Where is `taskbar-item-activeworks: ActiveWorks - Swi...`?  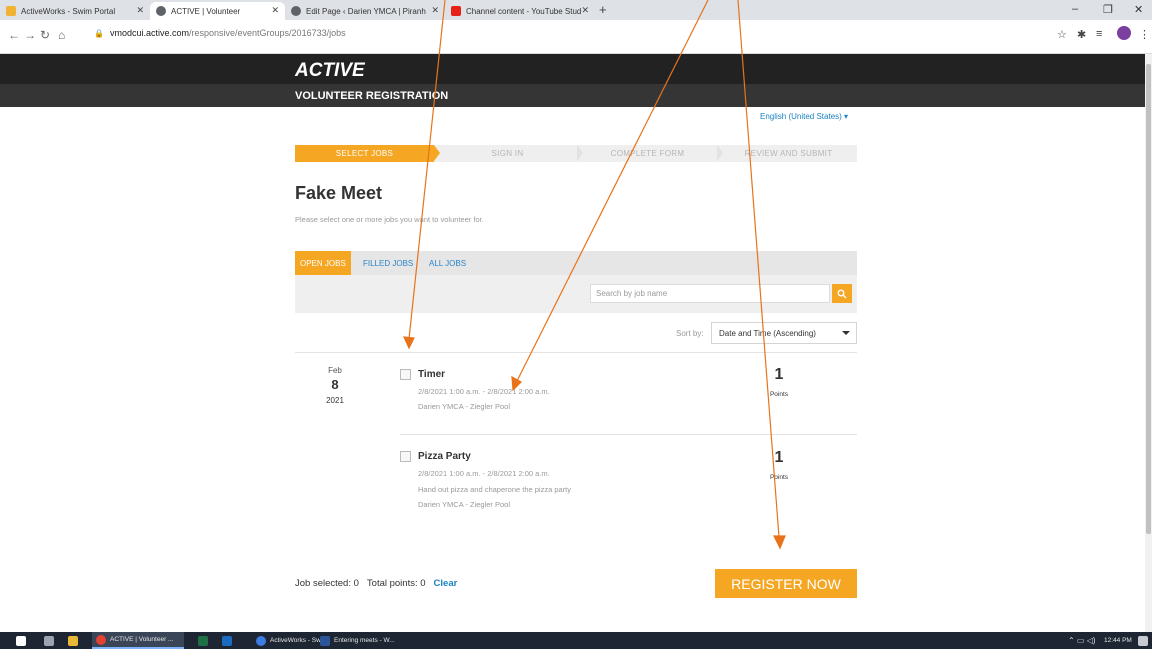
taskbar-item-activeworks: ActiveWorks - Swi... is located at coordinates (292, 640).